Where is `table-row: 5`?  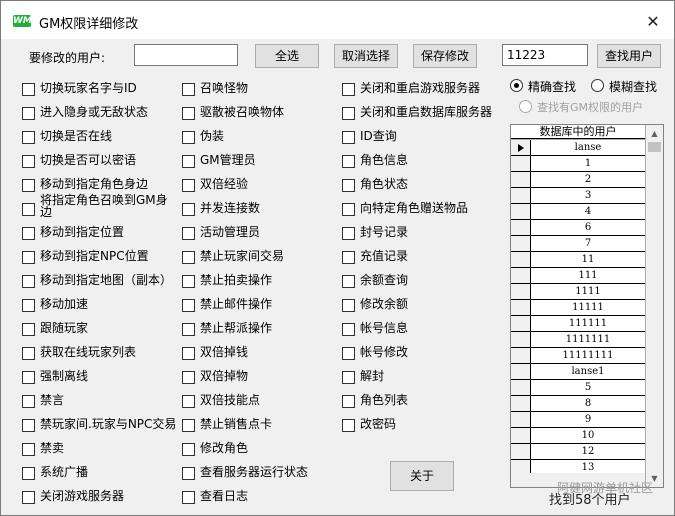 table-row: 5 is located at coordinates (578, 388).